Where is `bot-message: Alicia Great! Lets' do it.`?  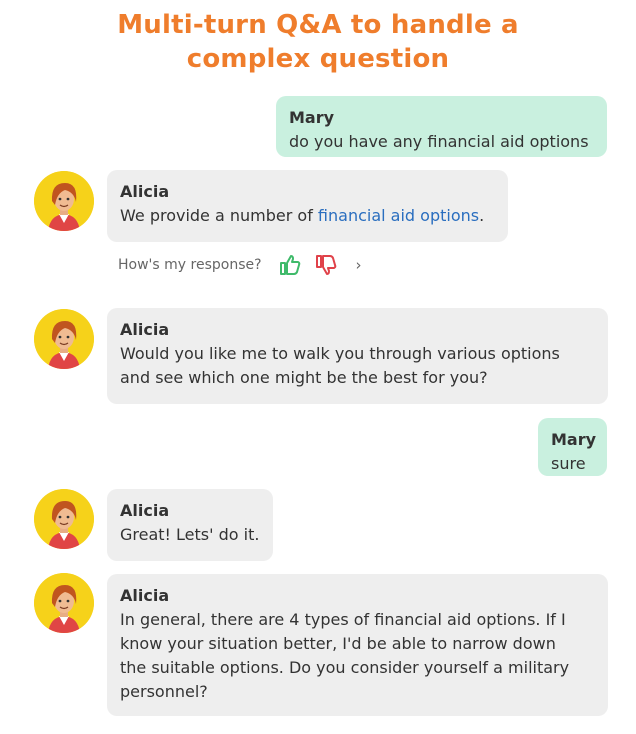
bot-message: Alicia Great! Lets' do it. is located at coordinates (190, 525).